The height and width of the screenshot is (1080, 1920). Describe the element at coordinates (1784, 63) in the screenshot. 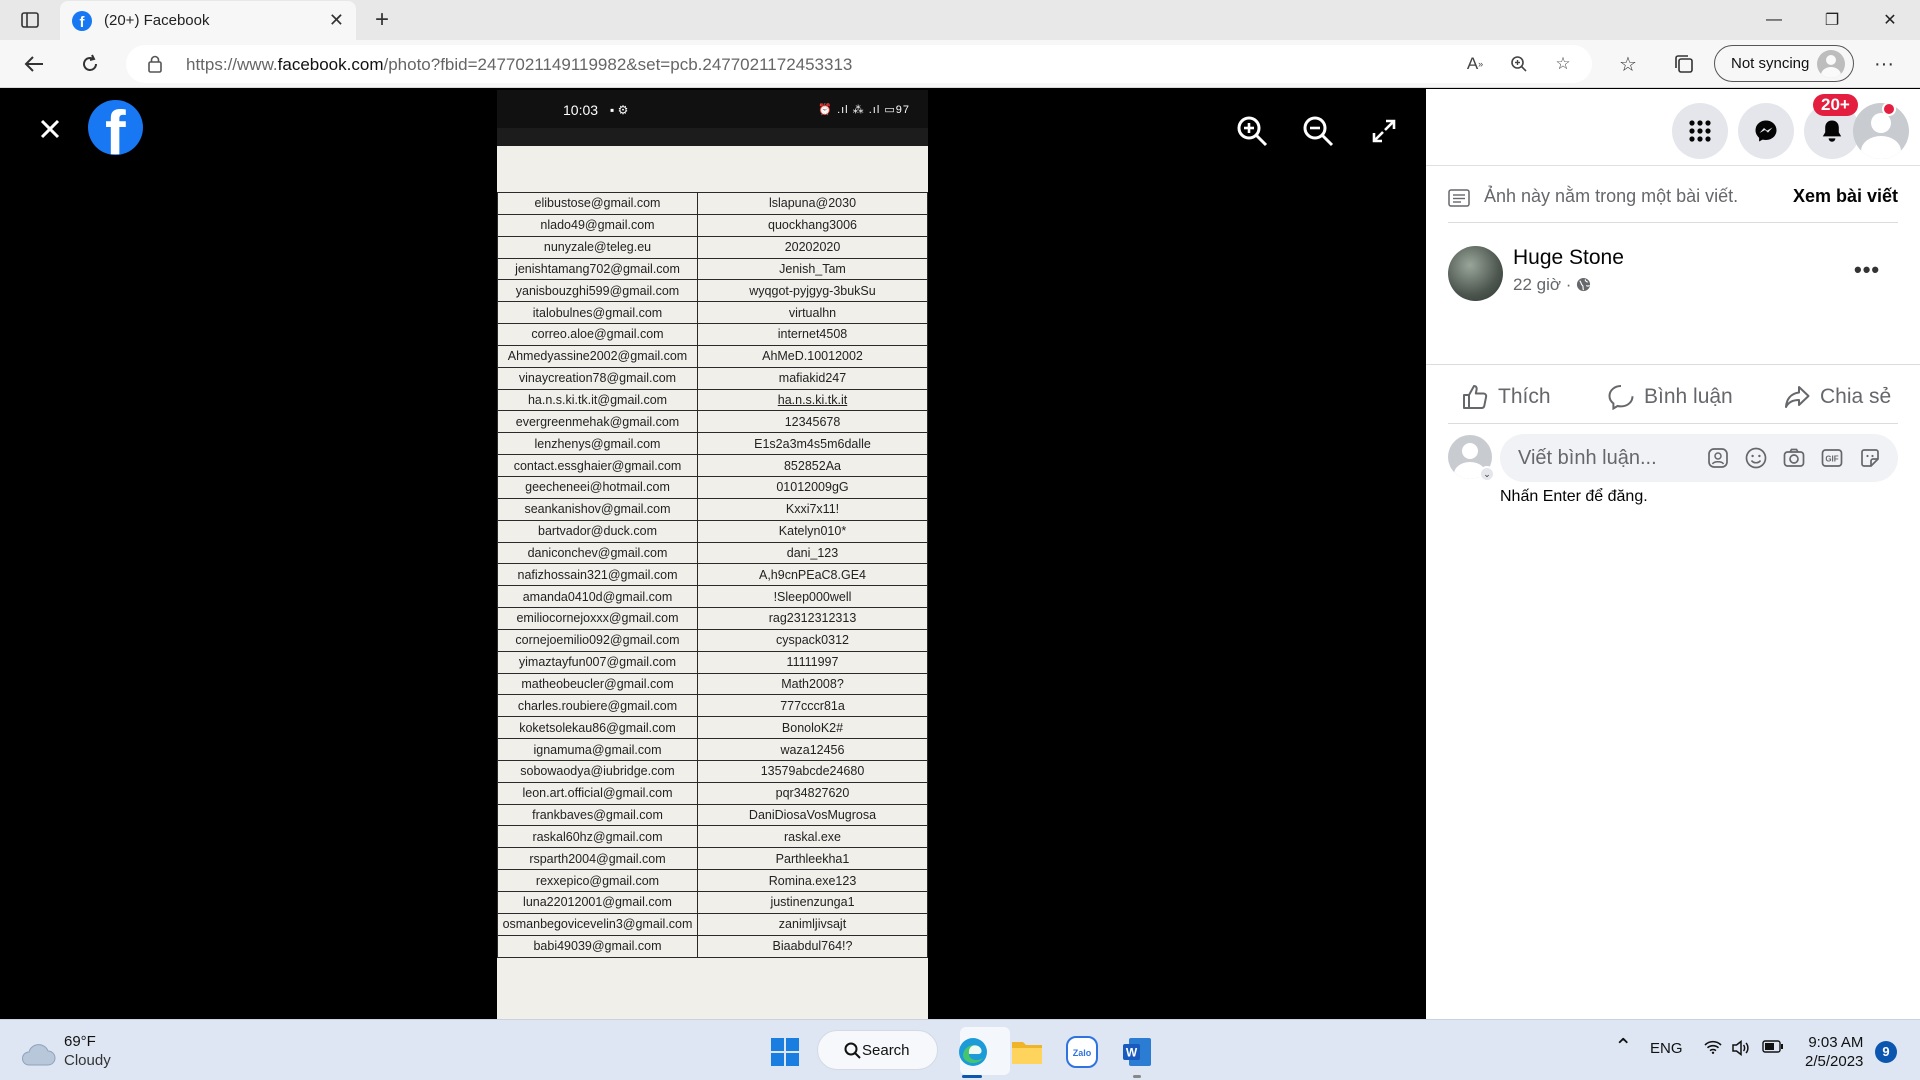

I see `profile-sync-button: Not syncing` at that location.